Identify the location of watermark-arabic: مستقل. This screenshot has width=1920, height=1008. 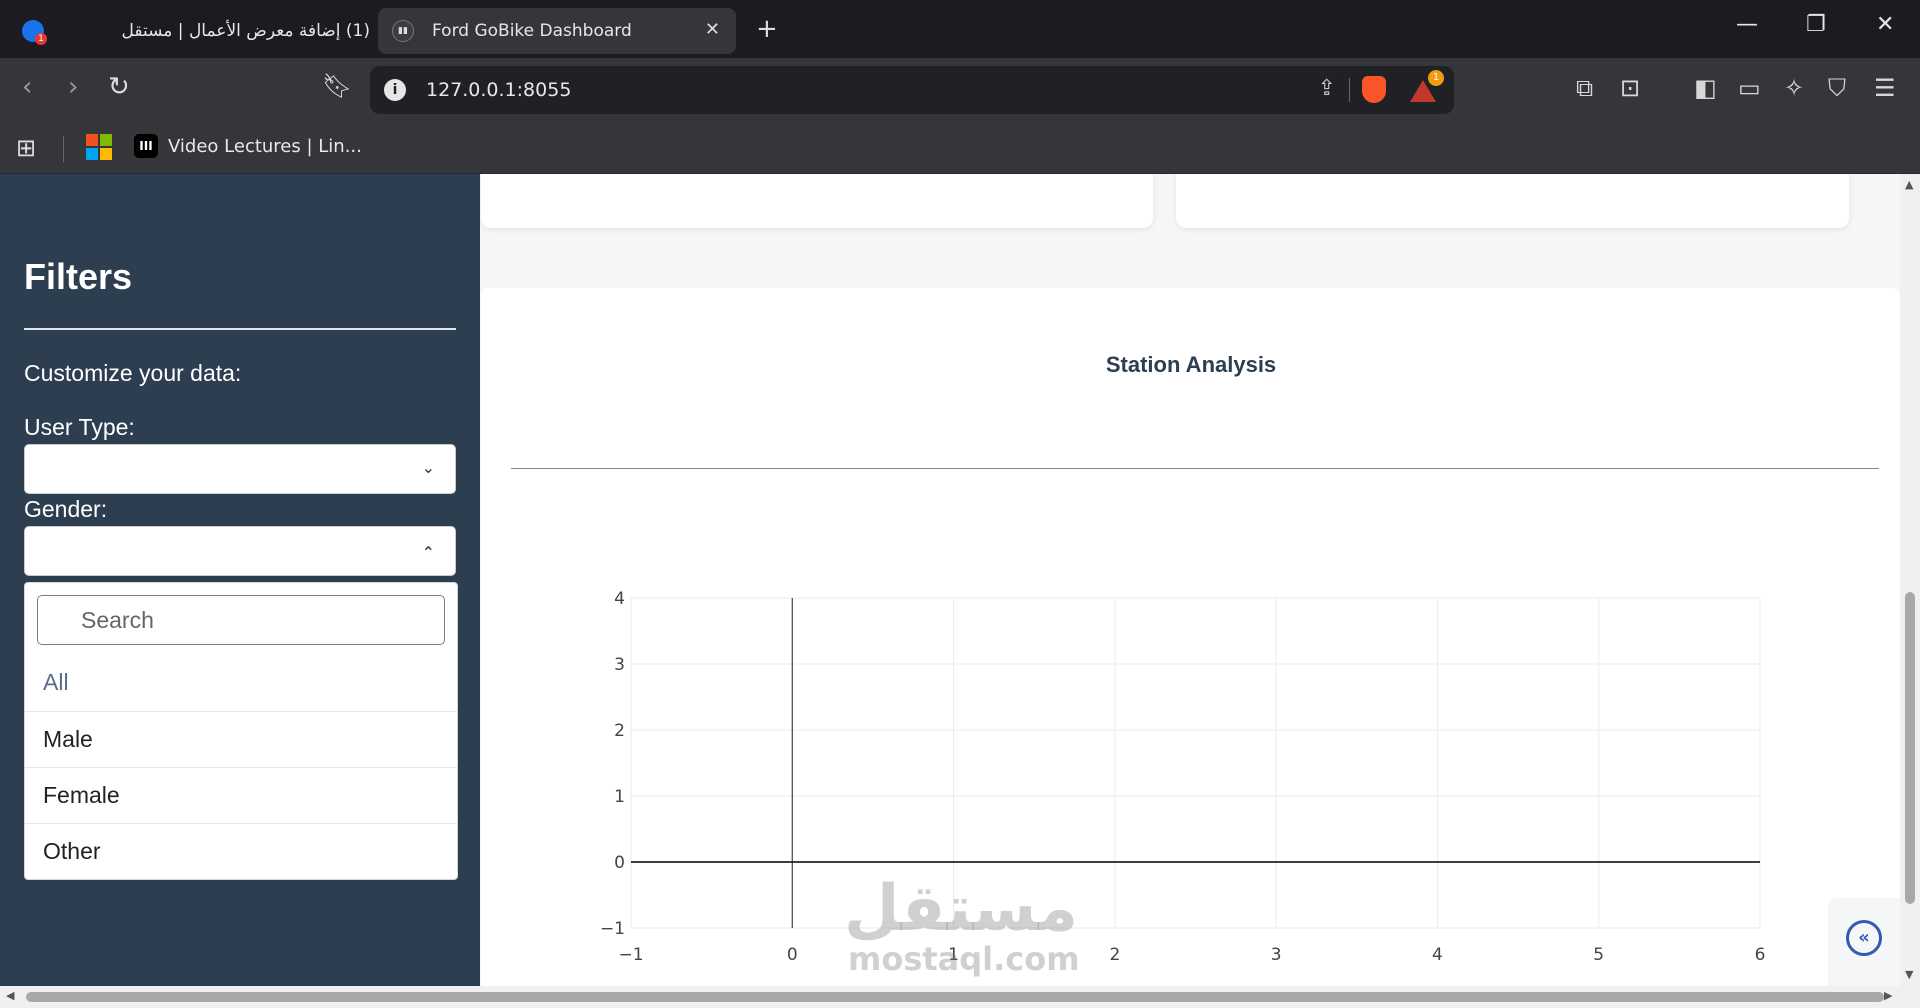
(960, 909).